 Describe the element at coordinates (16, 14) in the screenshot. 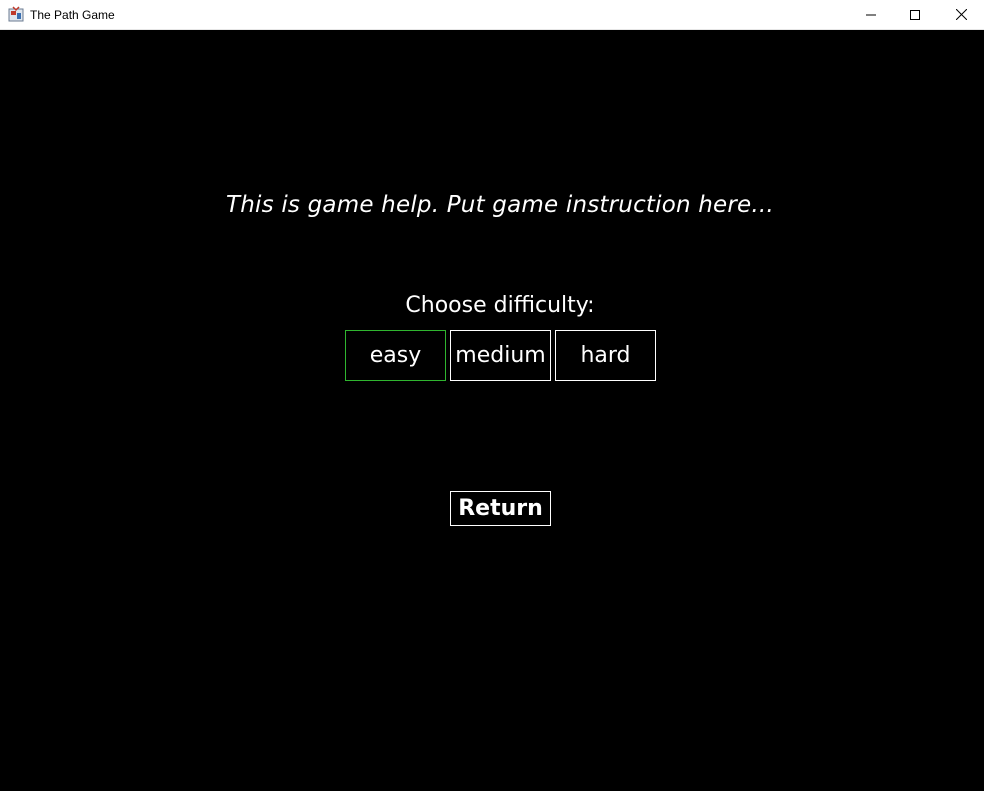

I see `java-app-icon` at that location.